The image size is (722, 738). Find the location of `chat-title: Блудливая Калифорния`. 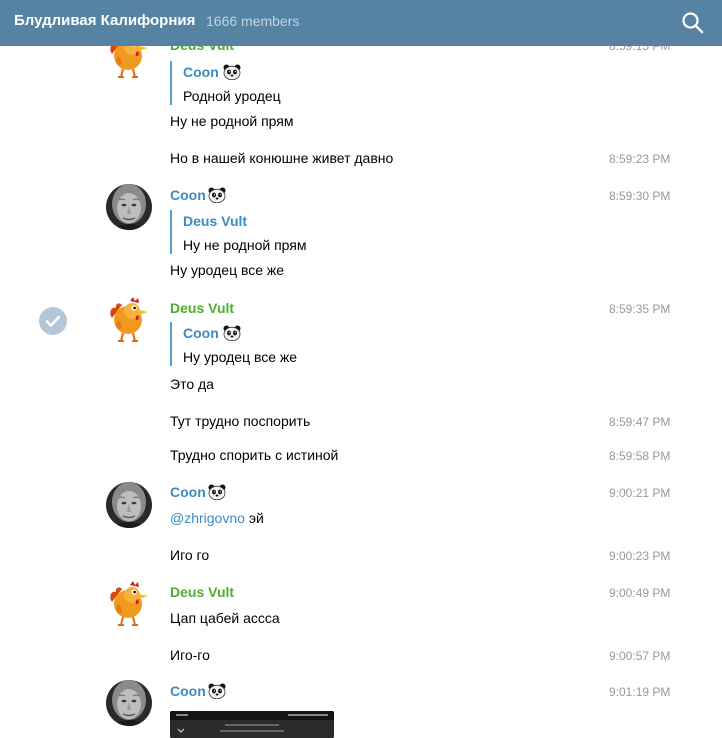

chat-title: Блудливая Калифорния is located at coordinates (104, 20).